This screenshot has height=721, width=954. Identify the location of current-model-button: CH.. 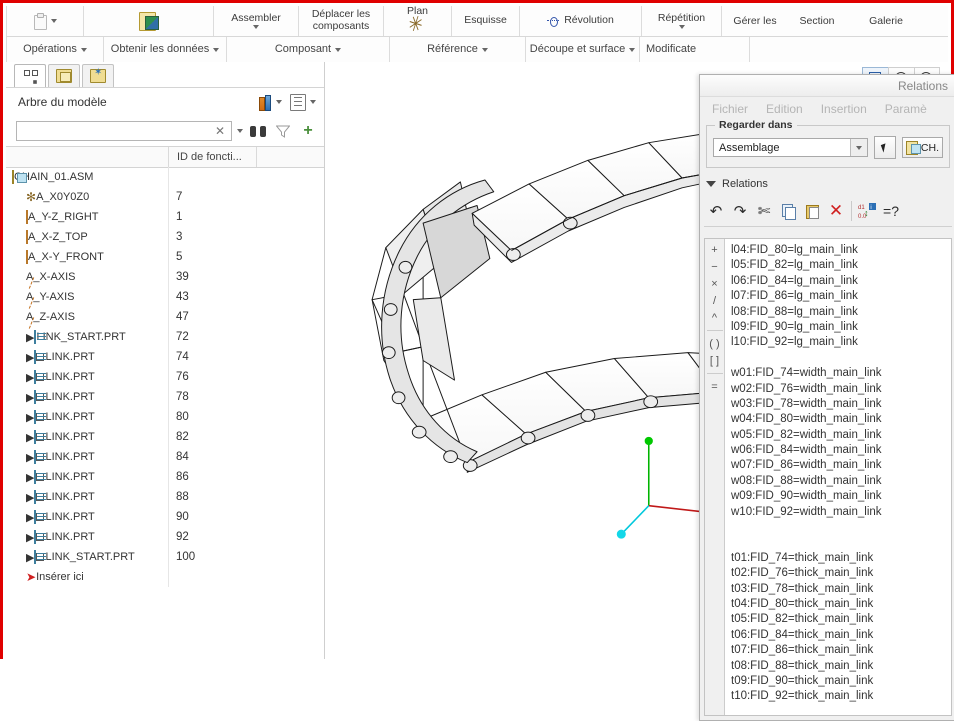
(922, 147).